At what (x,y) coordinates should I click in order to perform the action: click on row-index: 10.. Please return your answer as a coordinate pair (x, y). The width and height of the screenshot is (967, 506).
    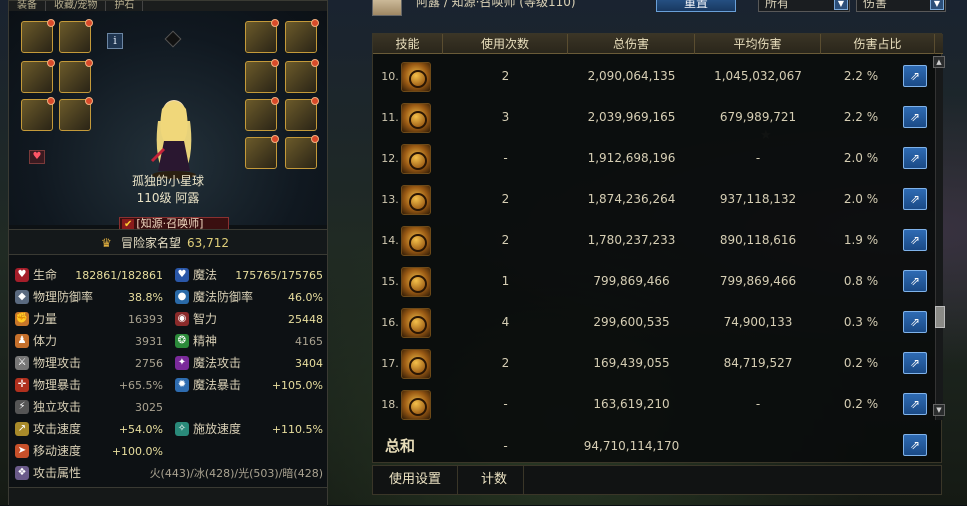
    Looking at the image, I should click on (390, 76).